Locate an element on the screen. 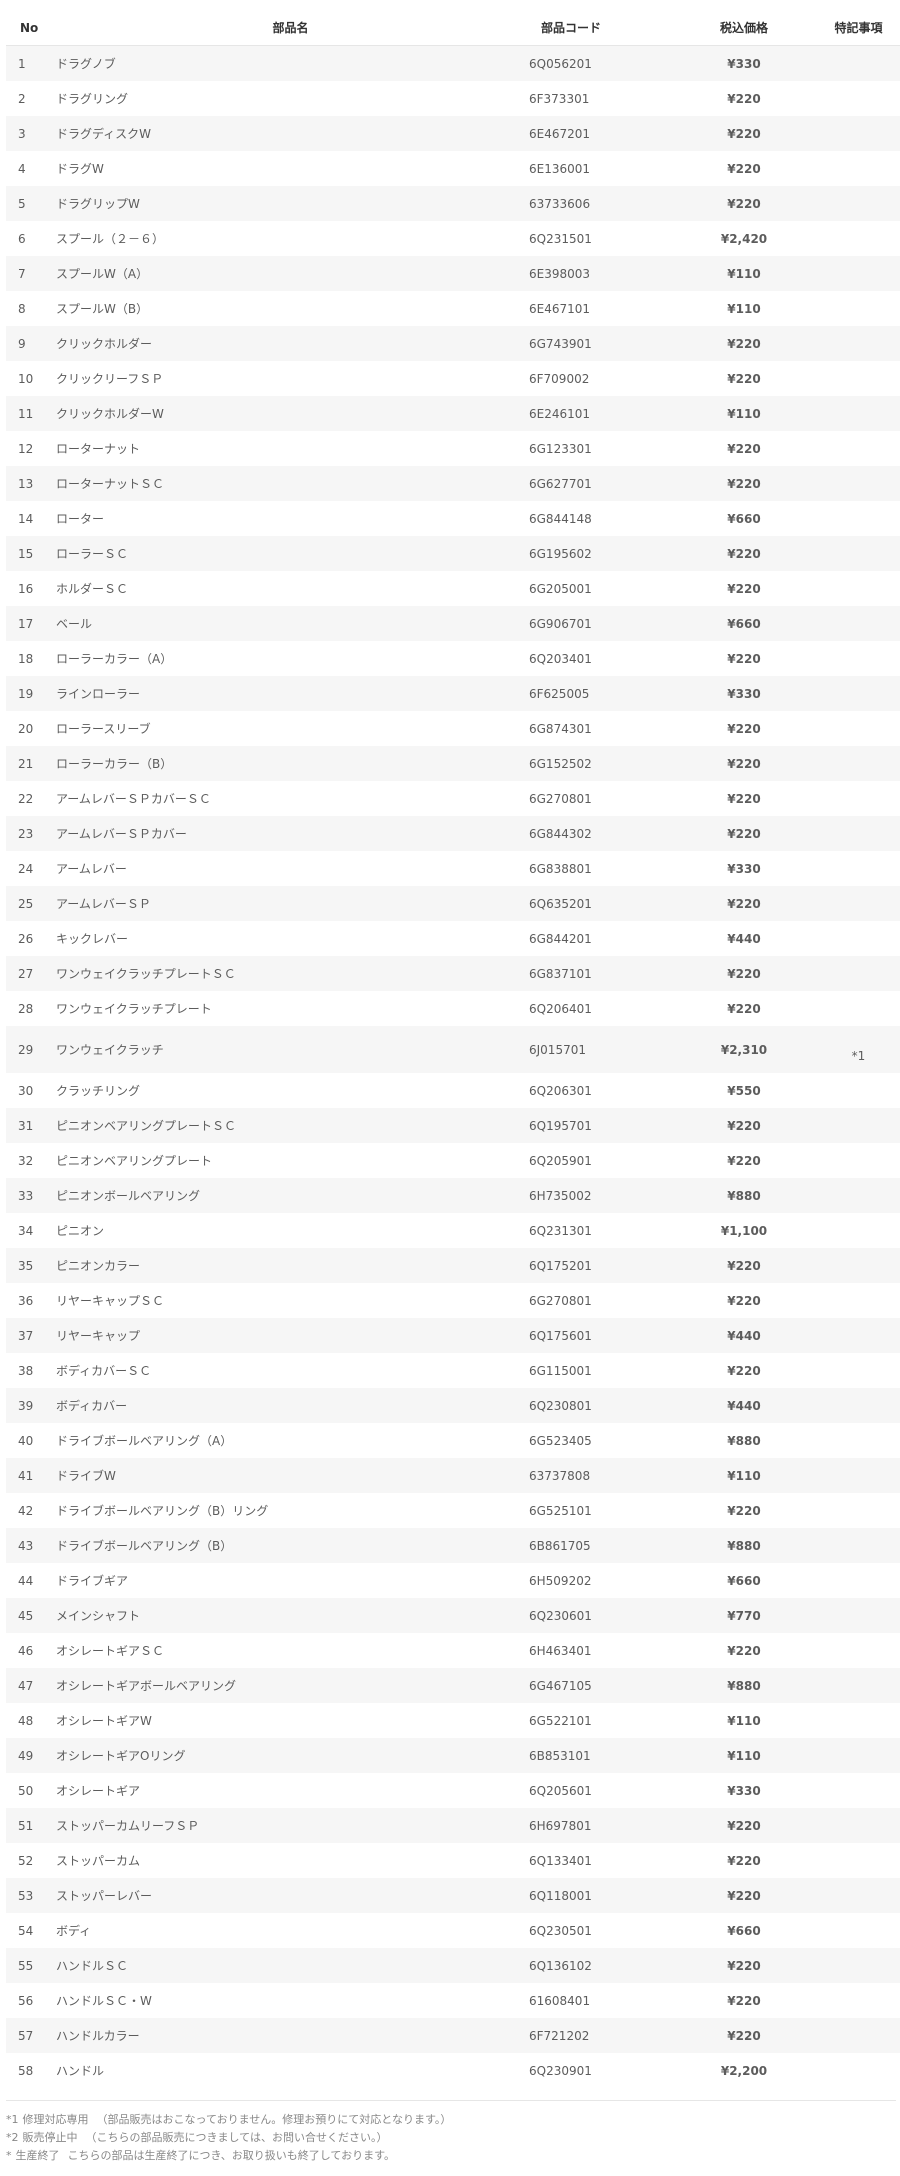 The width and height of the screenshot is (900, 2176). cell-price: ¥660 is located at coordinates (744, 1580).